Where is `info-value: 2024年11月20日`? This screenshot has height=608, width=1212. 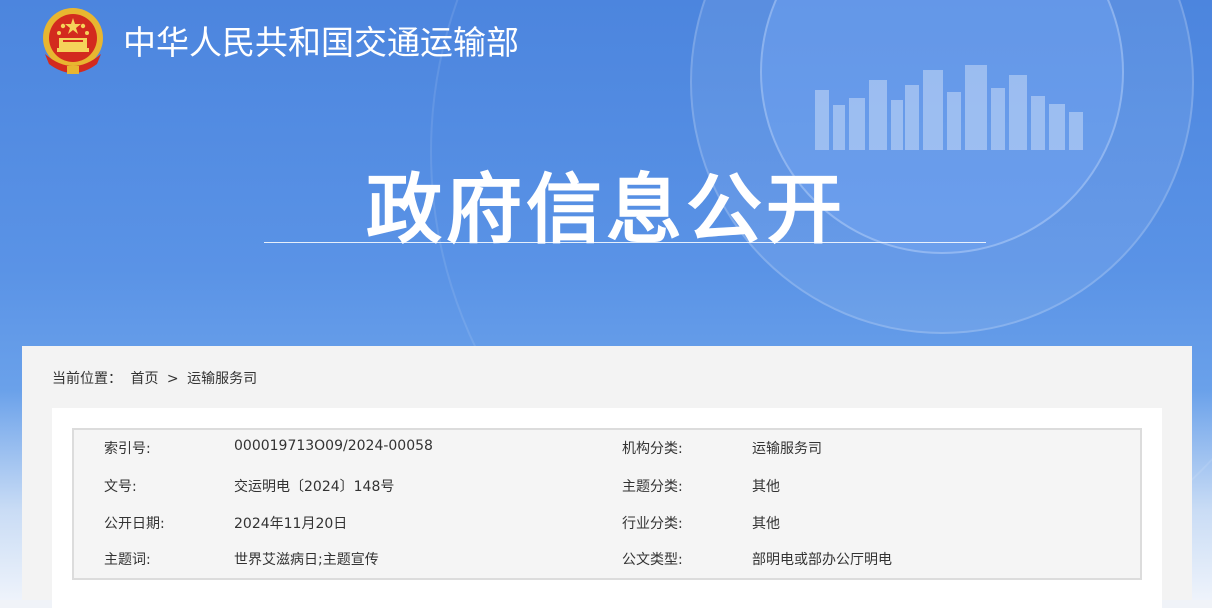
info-value: 2024年11月20日 is located at coordinates (291, 524).